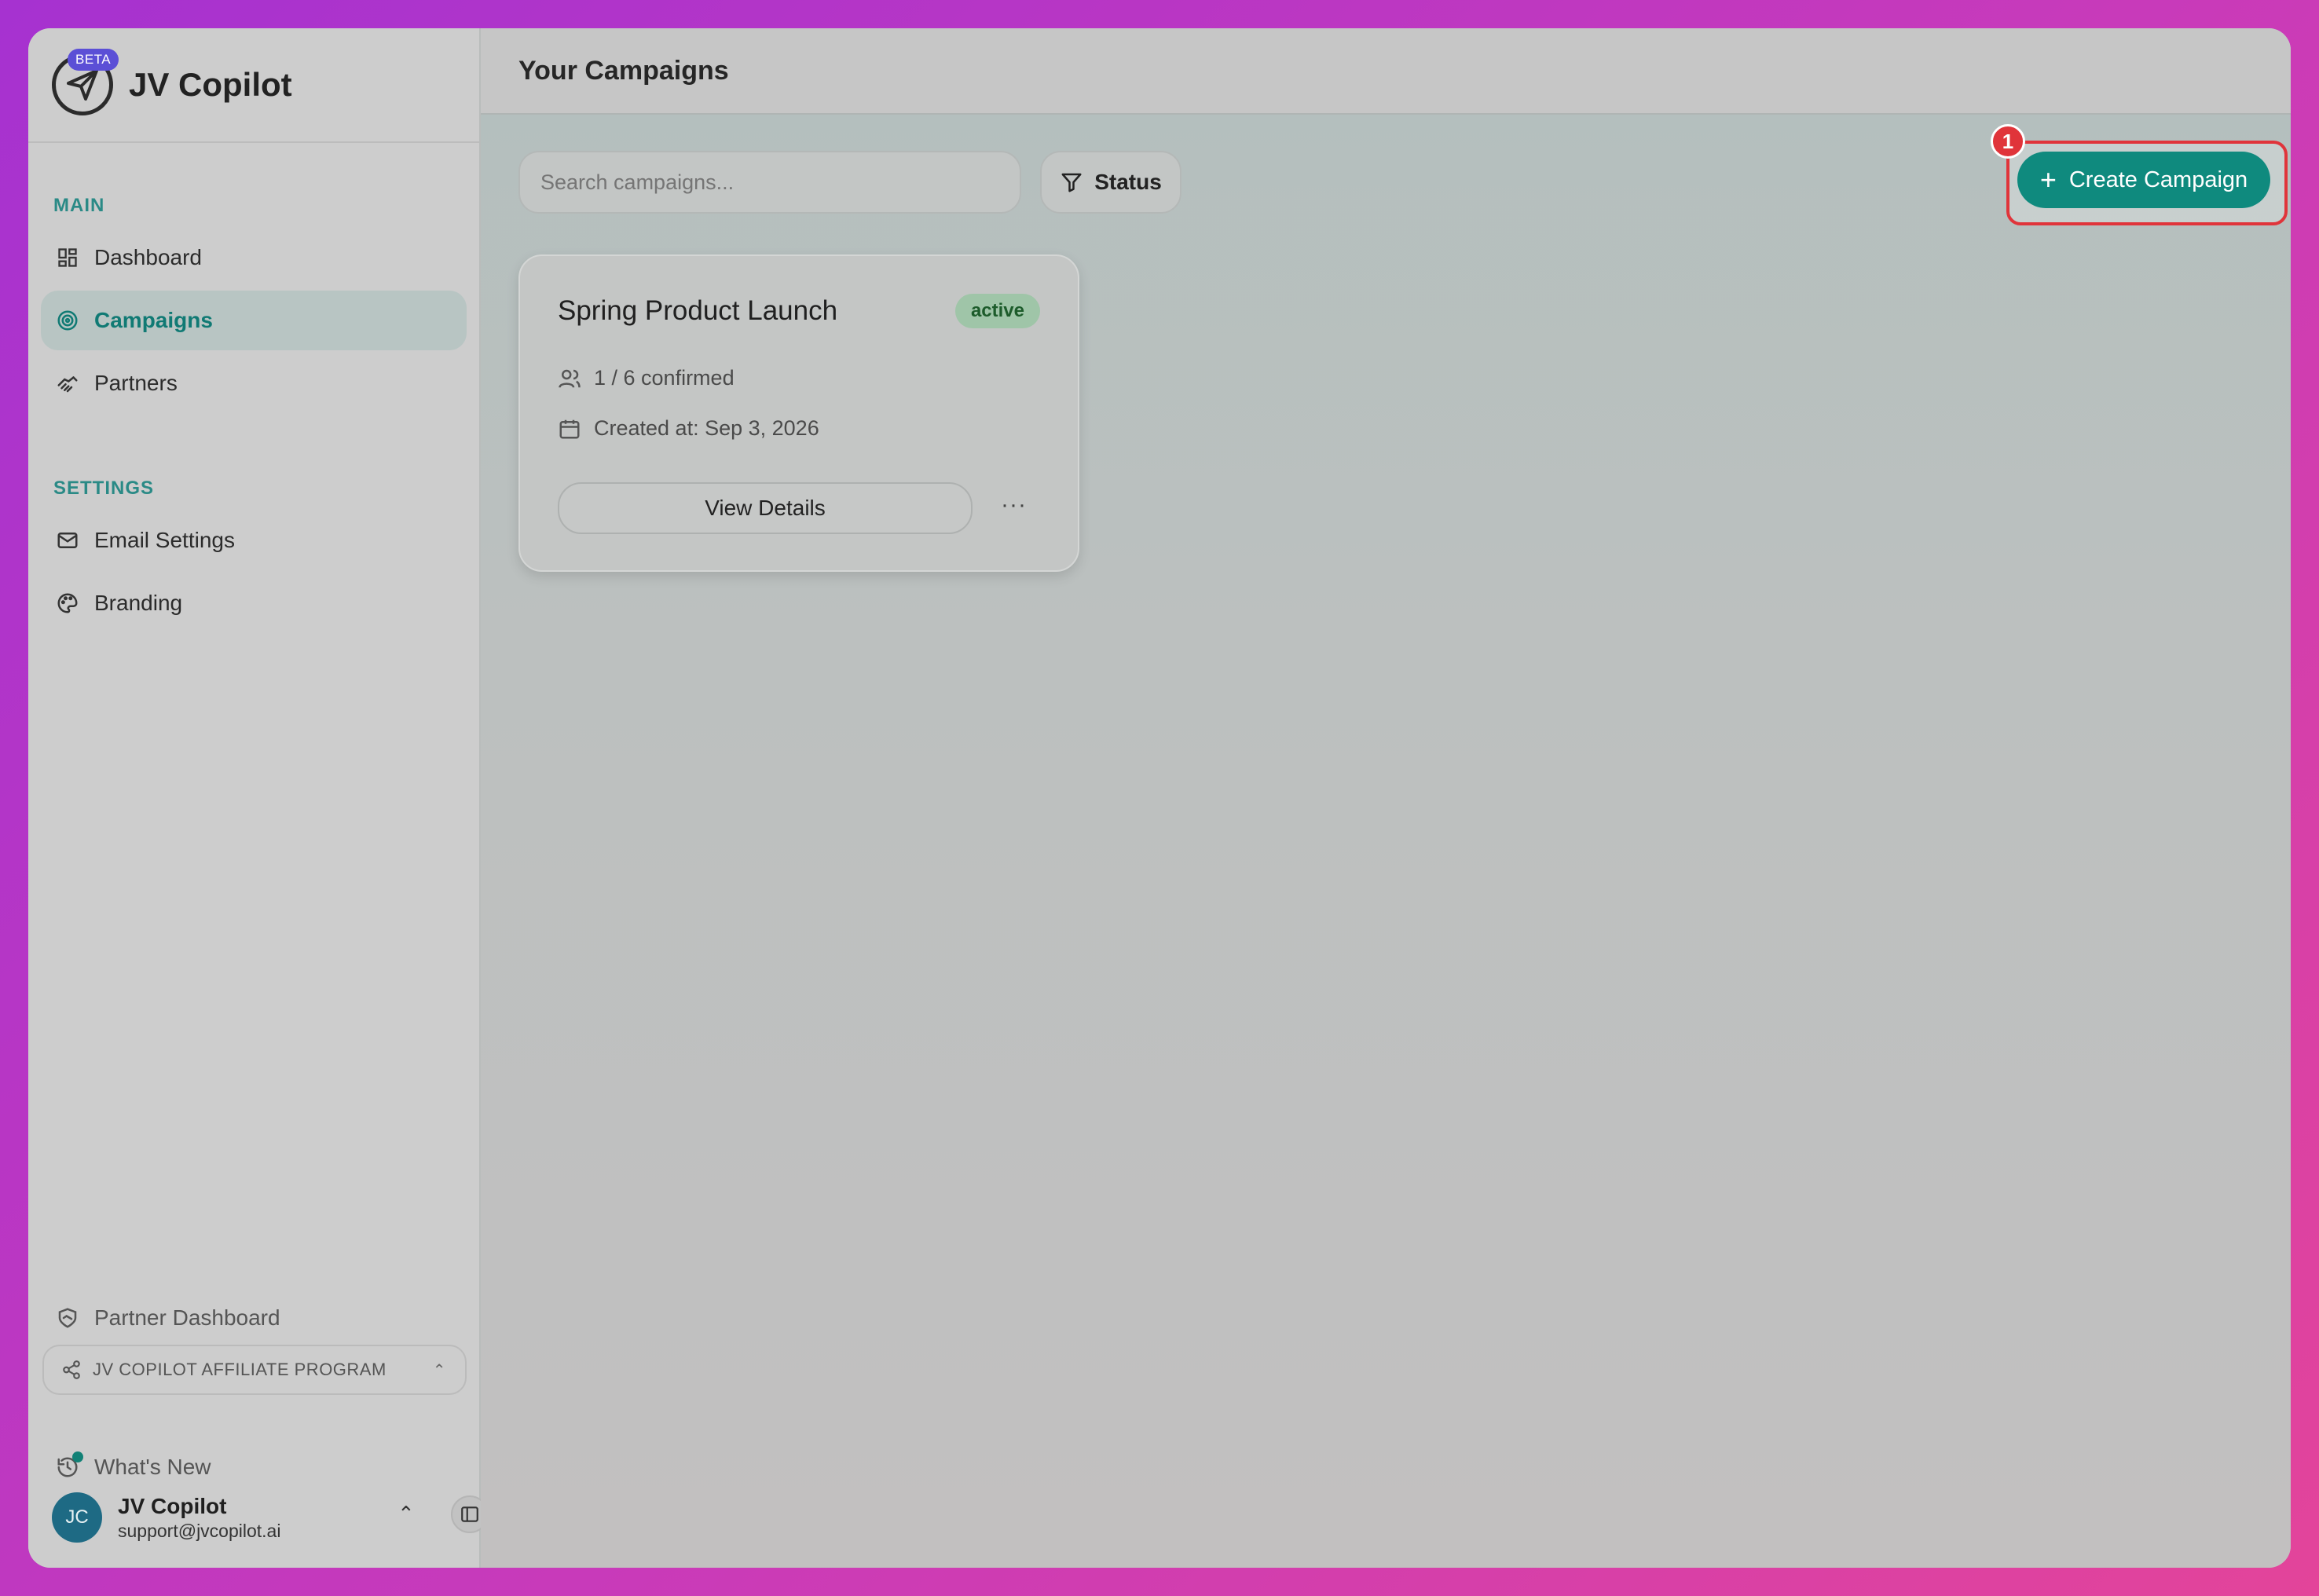 This screenshot has width=2319, height=1596. I want to click on panel-left-icon, so click(469, 1514).